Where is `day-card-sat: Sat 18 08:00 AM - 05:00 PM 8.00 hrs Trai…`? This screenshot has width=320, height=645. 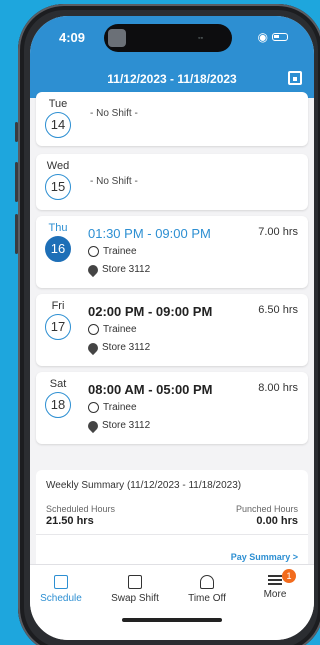
day-card-sat: Sat 18 08:00 AM - 05:00 PM 8.00 hrs Trai… is located at coordinates (172, 408).